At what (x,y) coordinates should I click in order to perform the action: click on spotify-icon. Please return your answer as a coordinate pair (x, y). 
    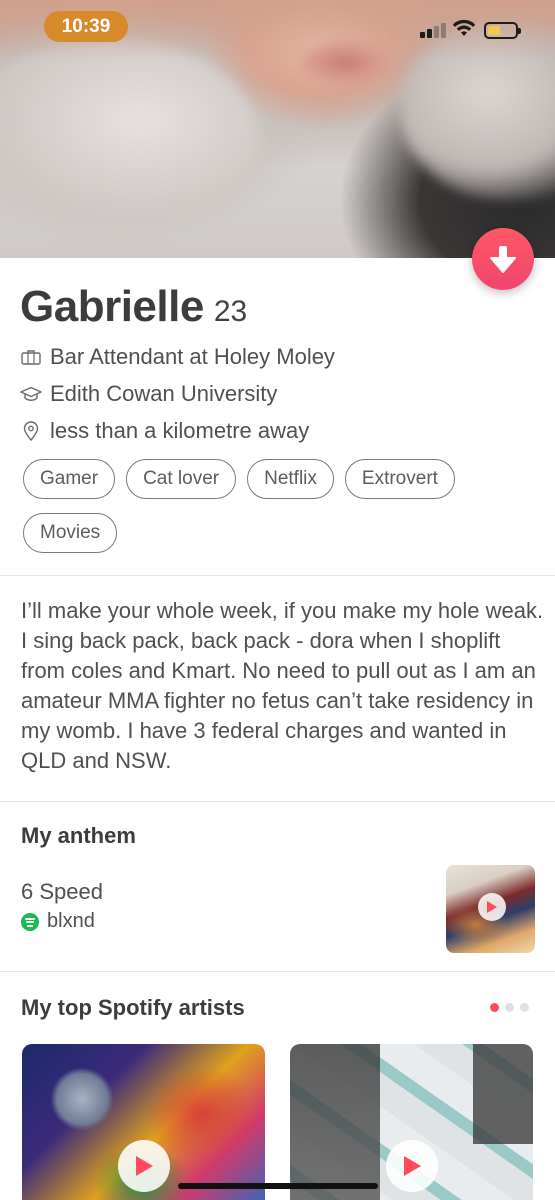
    Looking at the image, I should click on (30, 921).